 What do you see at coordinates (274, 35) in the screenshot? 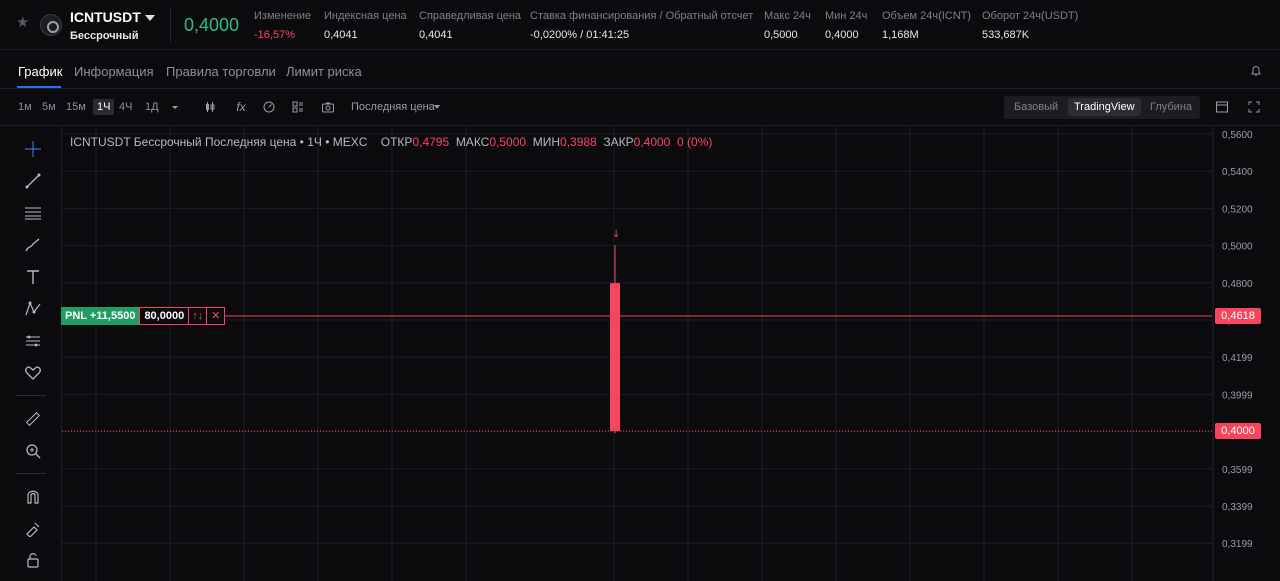
I see `stat-value: -16,57%` at bounding box center [274, 35].